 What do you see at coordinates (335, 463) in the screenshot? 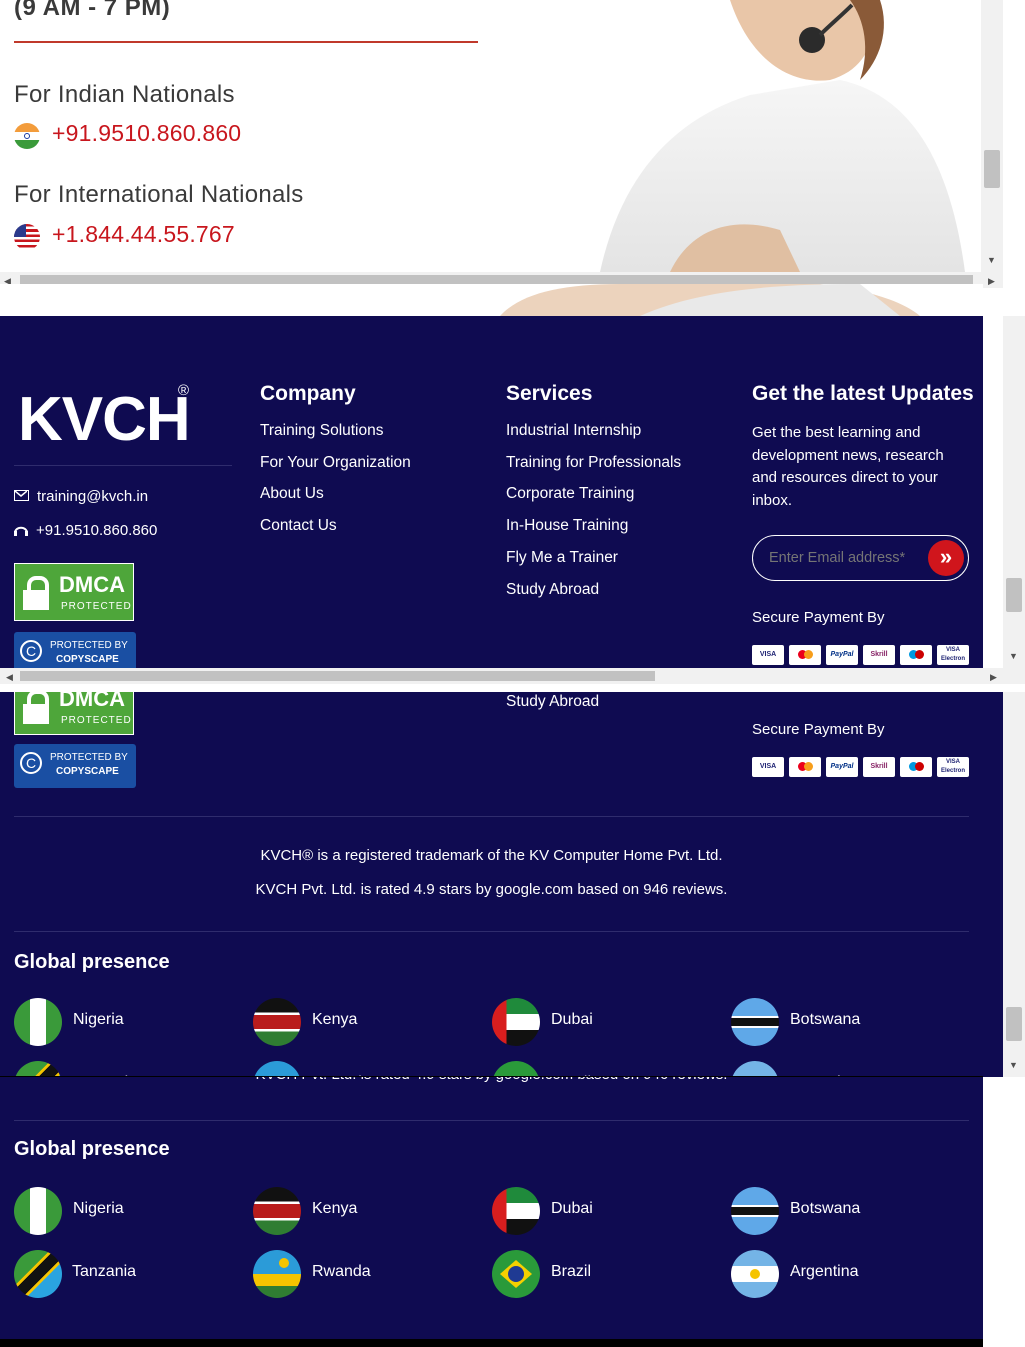
I see `company-link: For Your Organization` at bounding box center [335, 463].